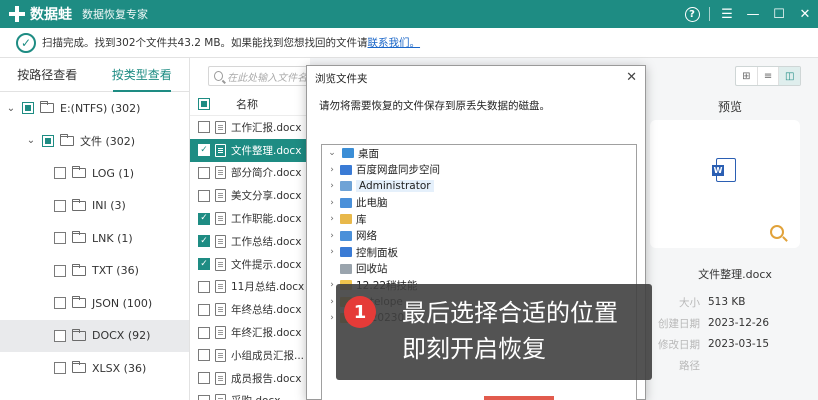 The image size is (818, 400). I want to click on folder-tree-item: › 库, so click(479, 219).